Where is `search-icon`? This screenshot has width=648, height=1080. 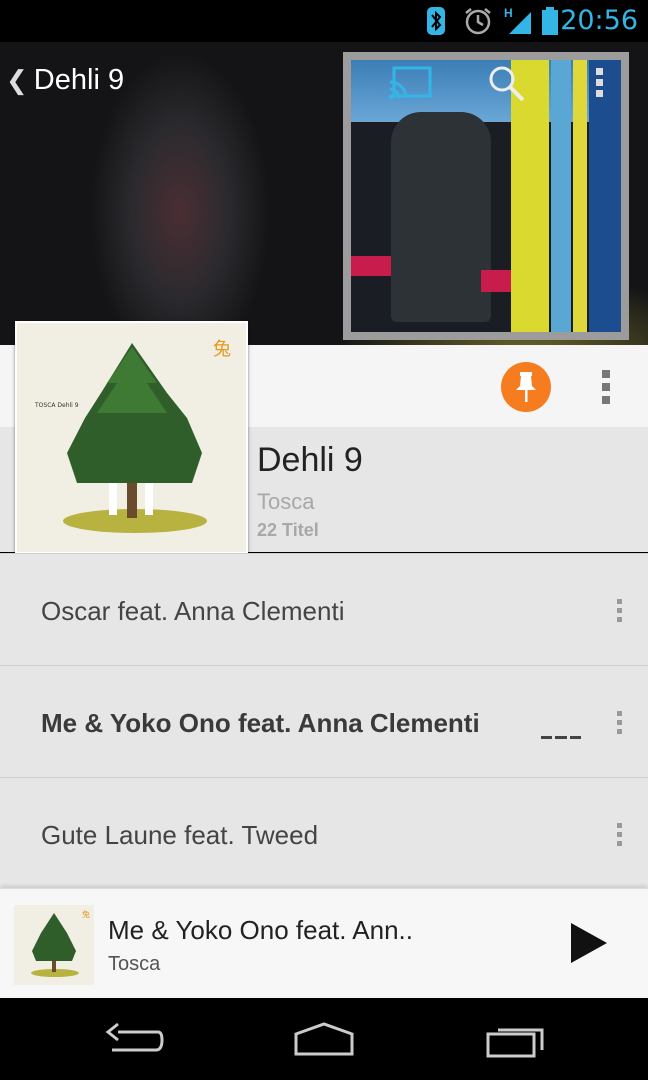 search-icon is located at coordinates (507, 84).